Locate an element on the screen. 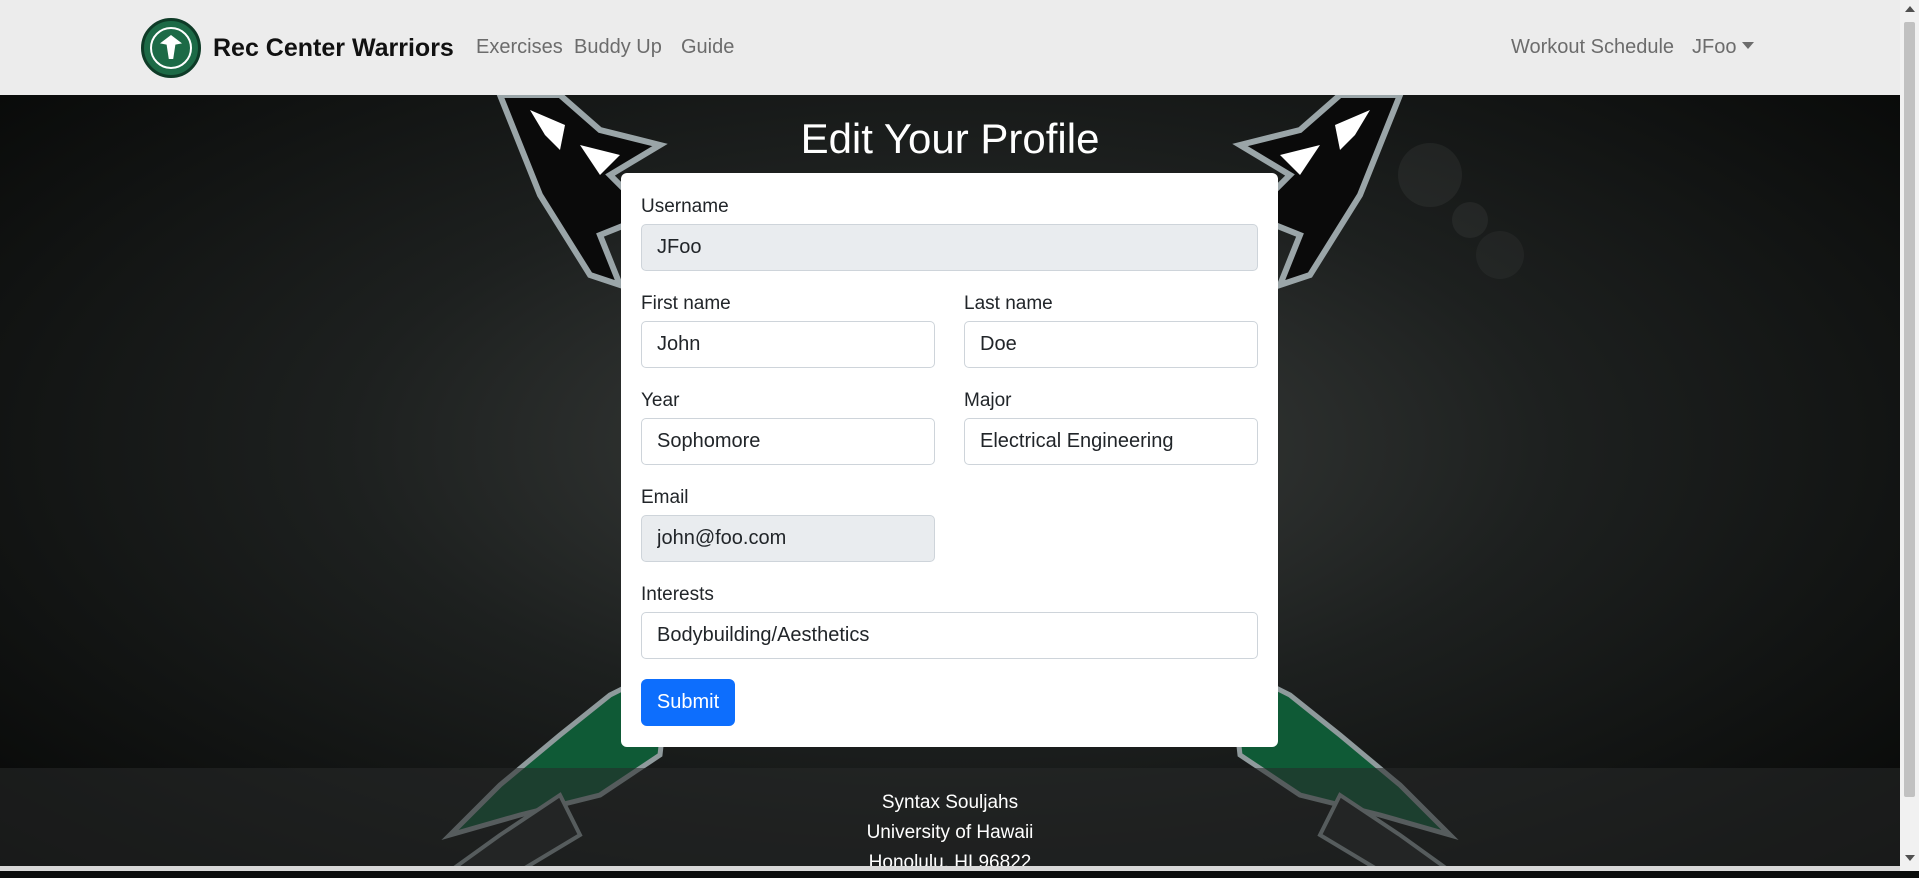 The width and height of the screenshot is (1919, 878). major-label: Major is located at coordinates (988, 400).